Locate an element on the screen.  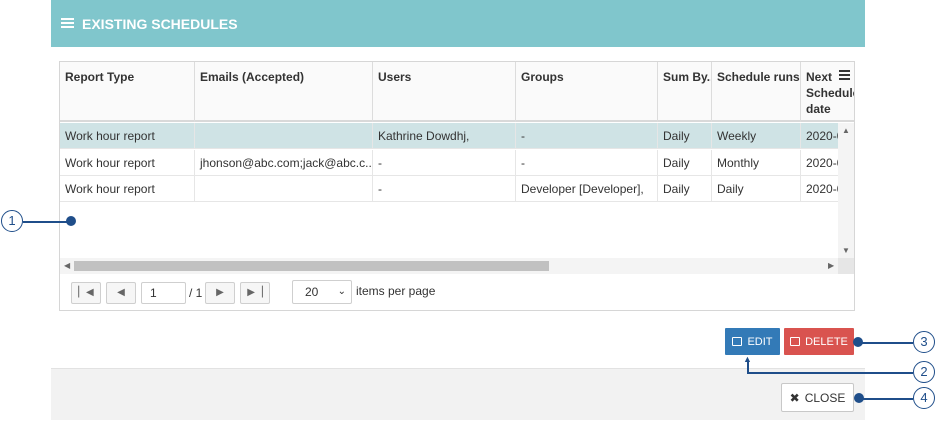
callout-4-line is located at coordinates (887, 399).